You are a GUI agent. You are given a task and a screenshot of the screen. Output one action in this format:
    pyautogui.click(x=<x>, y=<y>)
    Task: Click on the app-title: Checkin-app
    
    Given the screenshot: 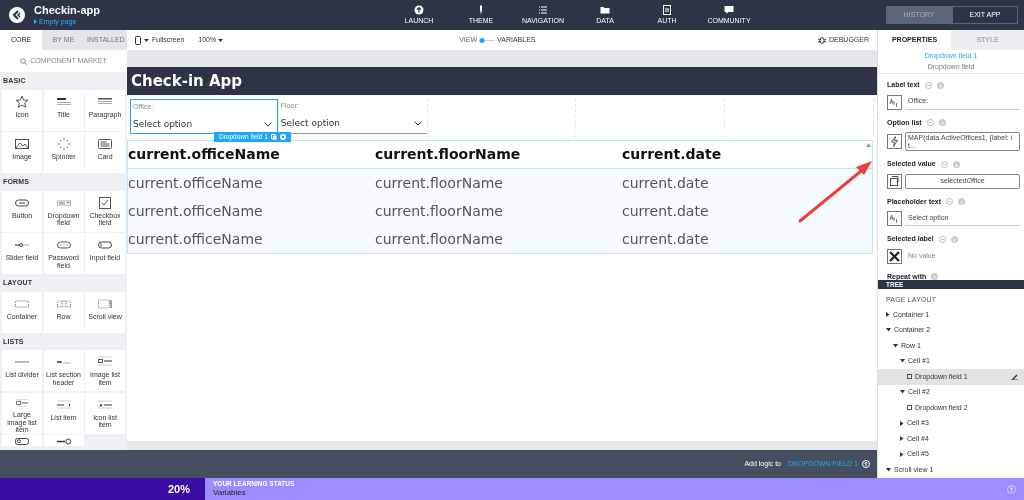 What is the action you would take?
    pyautogui.click(x=67, y=10)
    